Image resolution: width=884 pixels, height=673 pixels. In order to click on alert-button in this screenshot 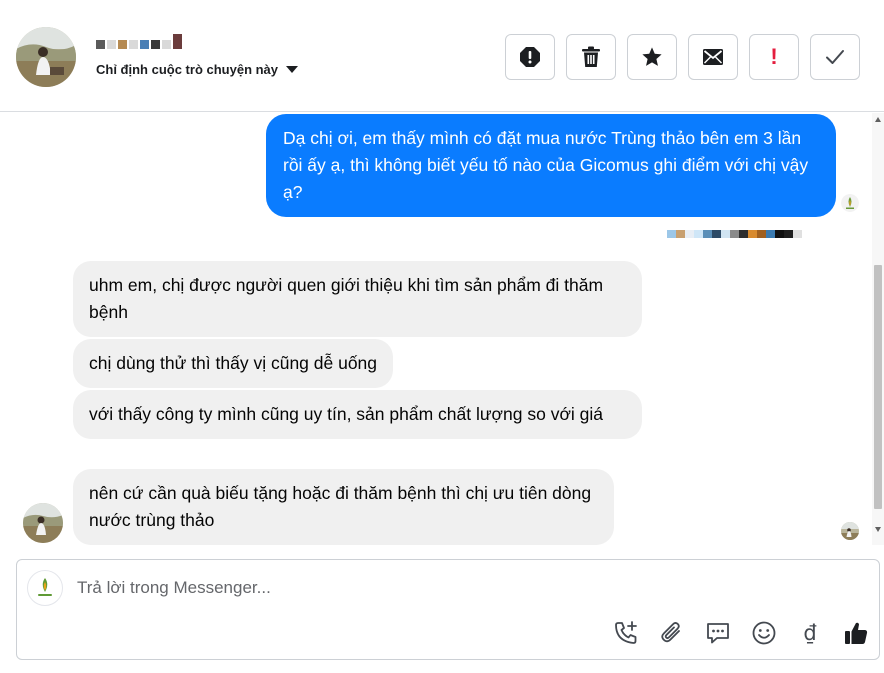, I will do `click(530, 57)`.